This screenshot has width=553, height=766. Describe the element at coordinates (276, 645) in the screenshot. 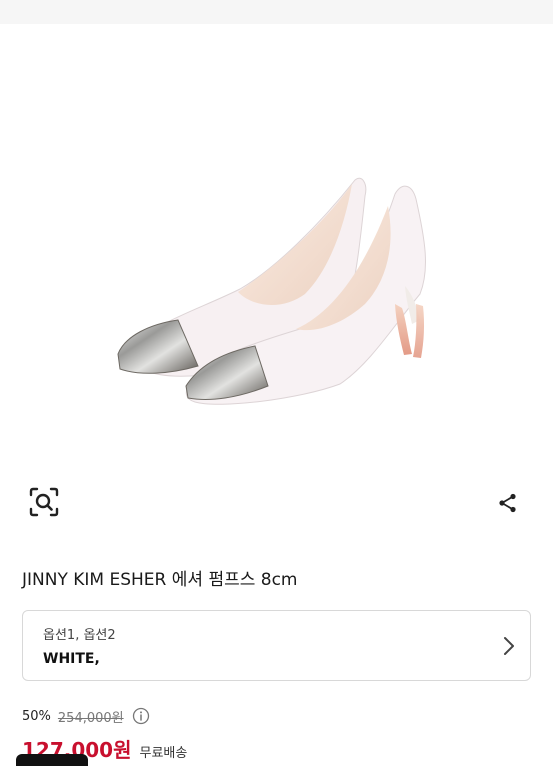

I see `option-selector: 옵션1, 옵션2 WHITE,` at that location.